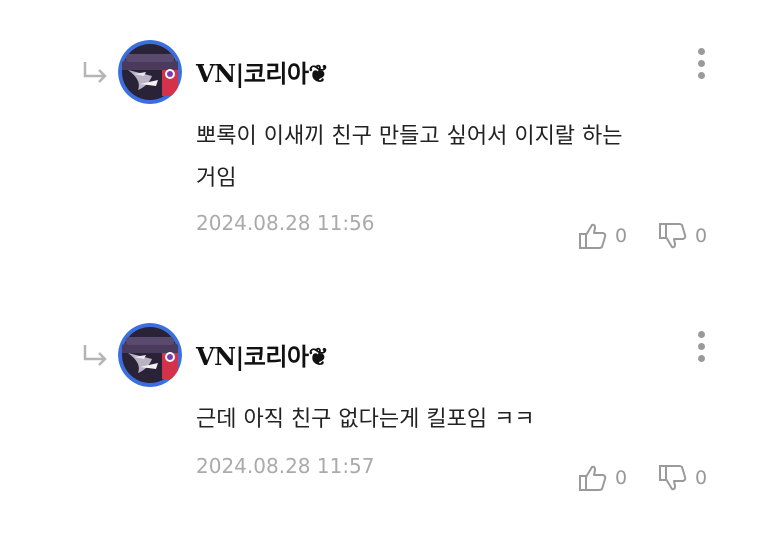 The width and height of the screenshot is (768, 555). What do you see at coordinates (365, 419) in the screenshot?
I see `comment-text: 근데 아직 친구 없다는게 킬포임 ㅋㅋ` at bounding box center [365, 419].